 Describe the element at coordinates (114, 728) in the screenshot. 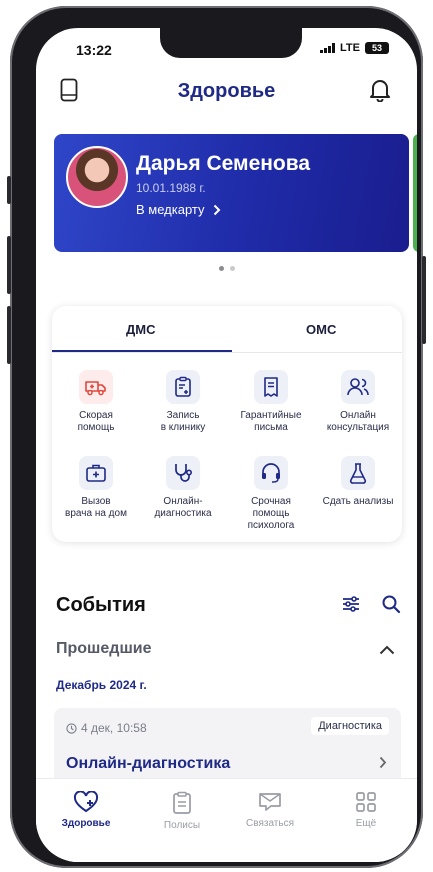

I see `event-time-text: 4 дек, 10:58` at that location.